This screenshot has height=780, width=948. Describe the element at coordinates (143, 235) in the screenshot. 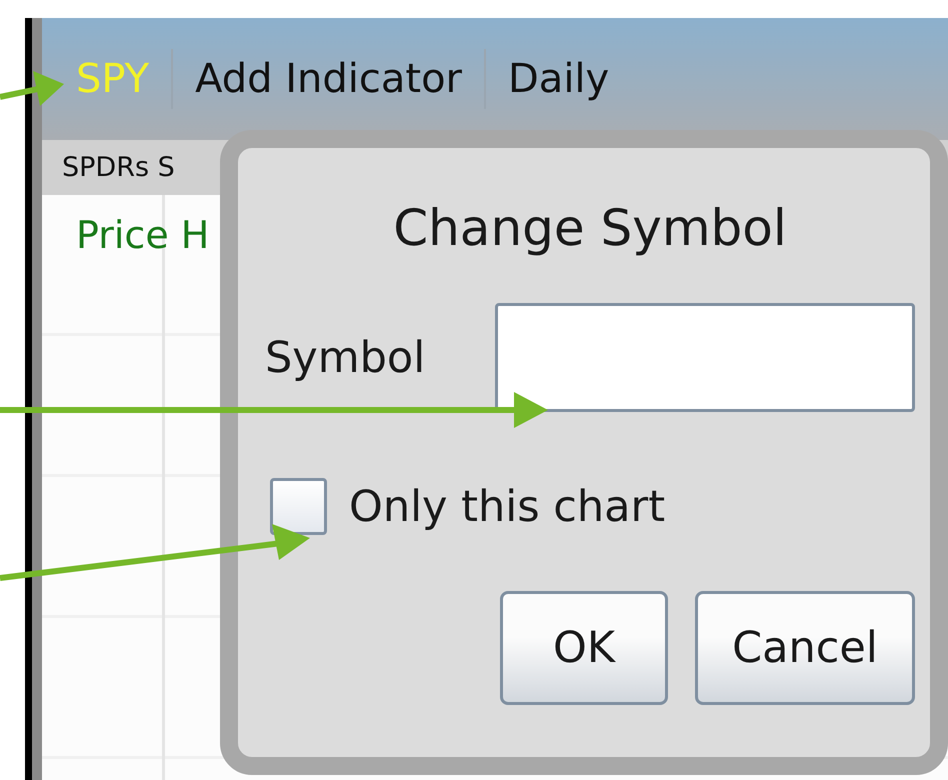

I see `chart-title: Price H` at that location.